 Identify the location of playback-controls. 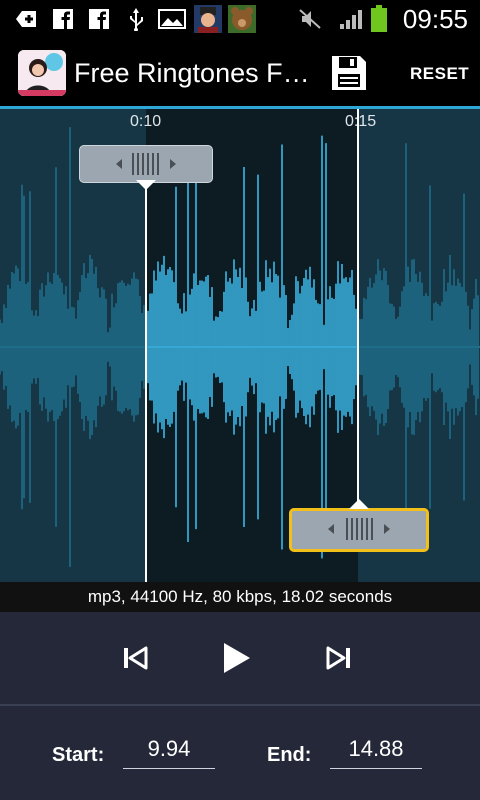
(240, 658).